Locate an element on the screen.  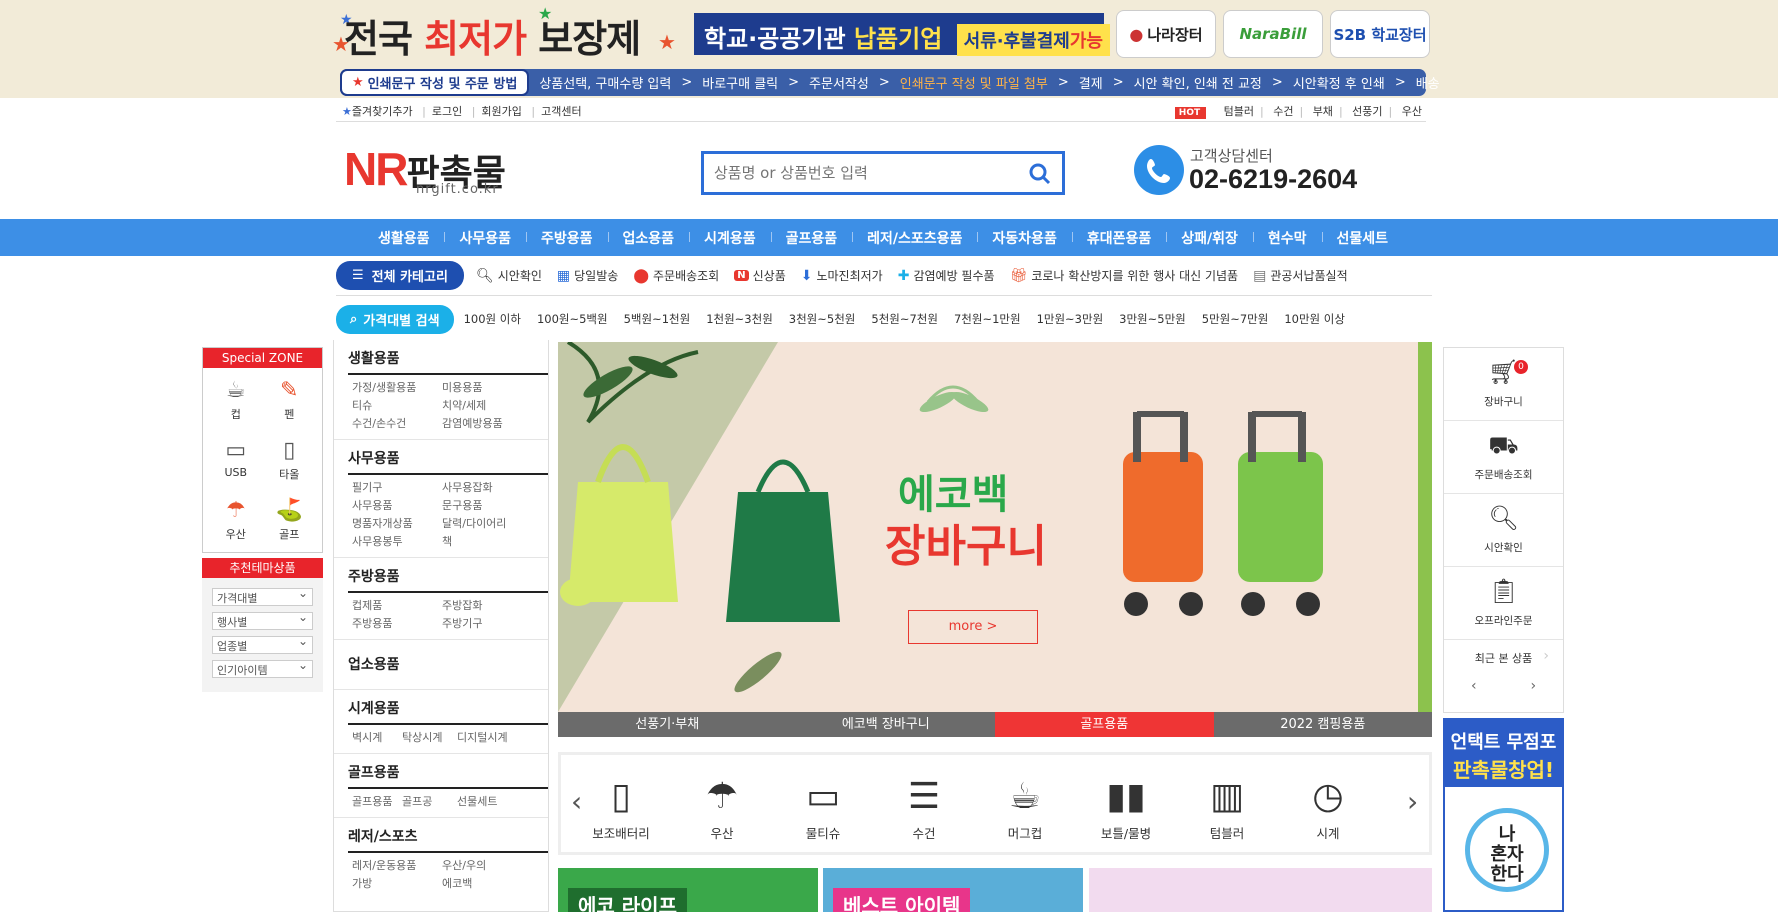
category-link: 디지털시계 is located at coordinates (497, 738).